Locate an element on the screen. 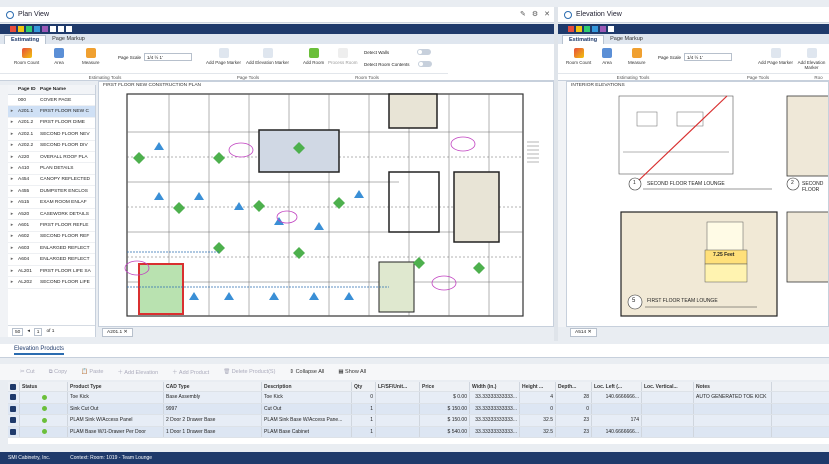 The image size is (829, 464). table-cell: AUTO GENERATED TOE KICK is located at coordinates (733, 397).